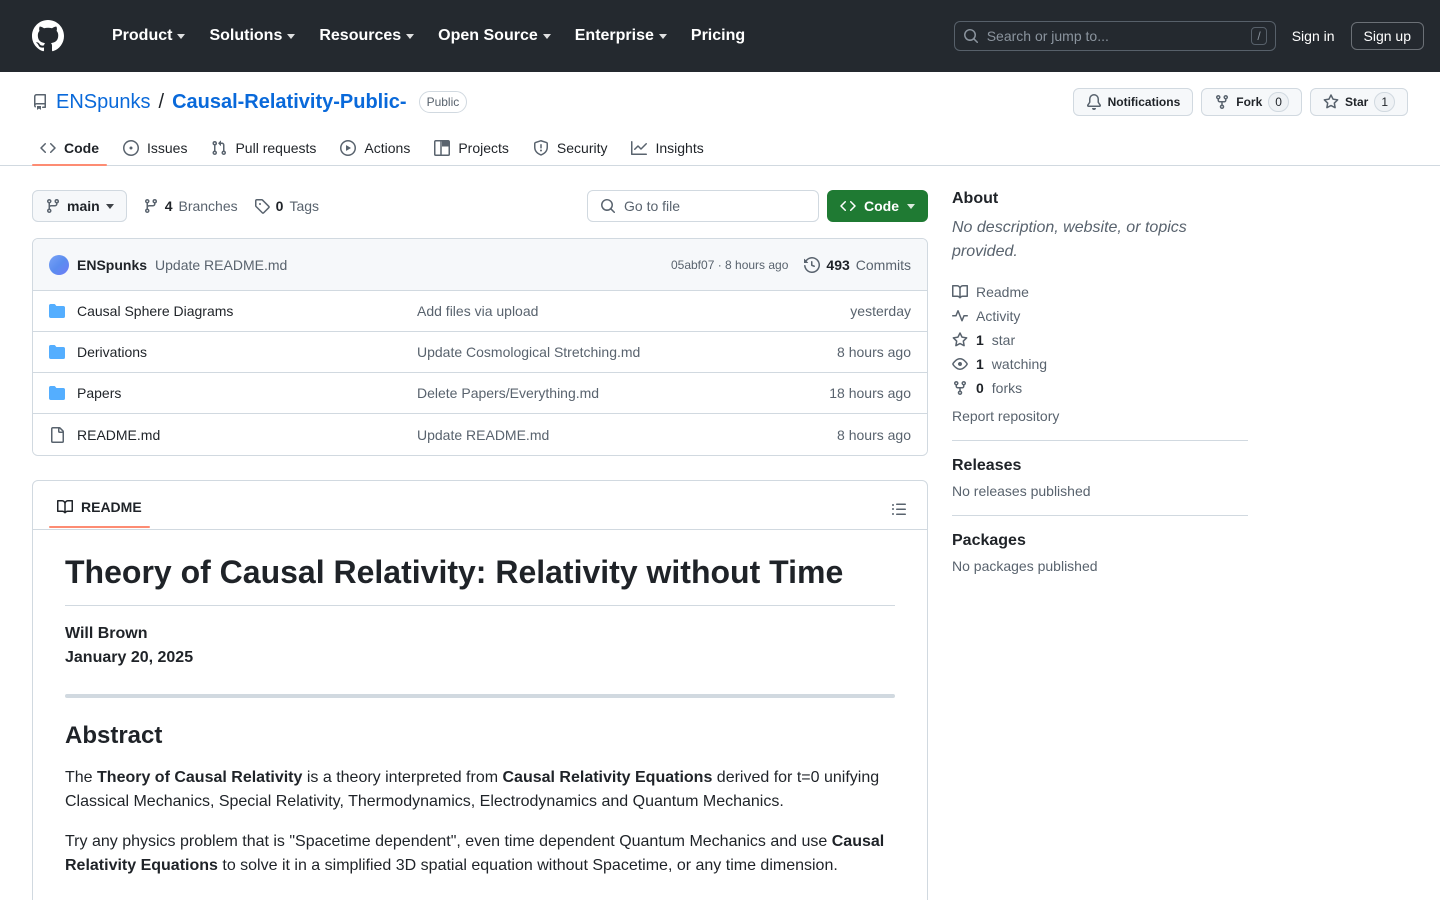 The height and width of the screenshot is (900, 1440). What do you see at coordinates (1100, 340) in the screenshot?
I see `sidebar-item-stars: 1 star` at bounding box center [1100, 340].